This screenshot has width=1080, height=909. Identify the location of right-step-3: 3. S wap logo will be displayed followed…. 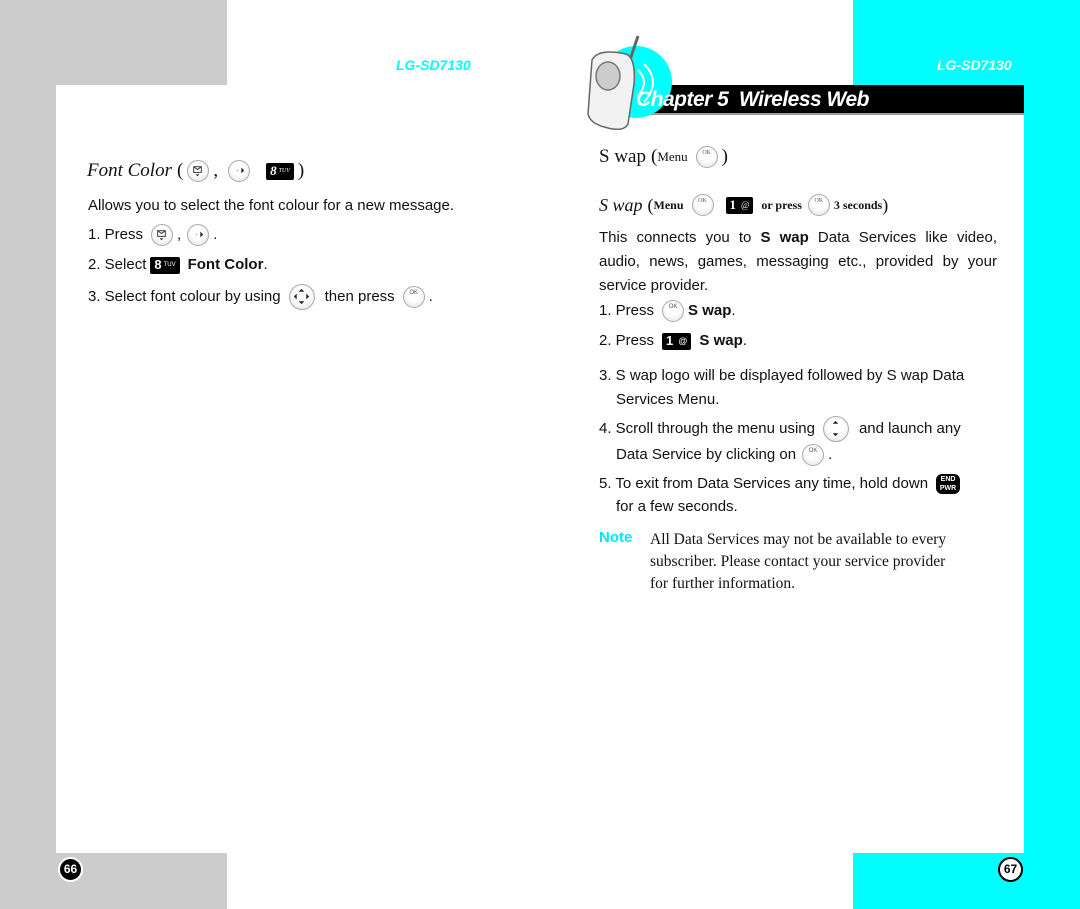
(782, 387).